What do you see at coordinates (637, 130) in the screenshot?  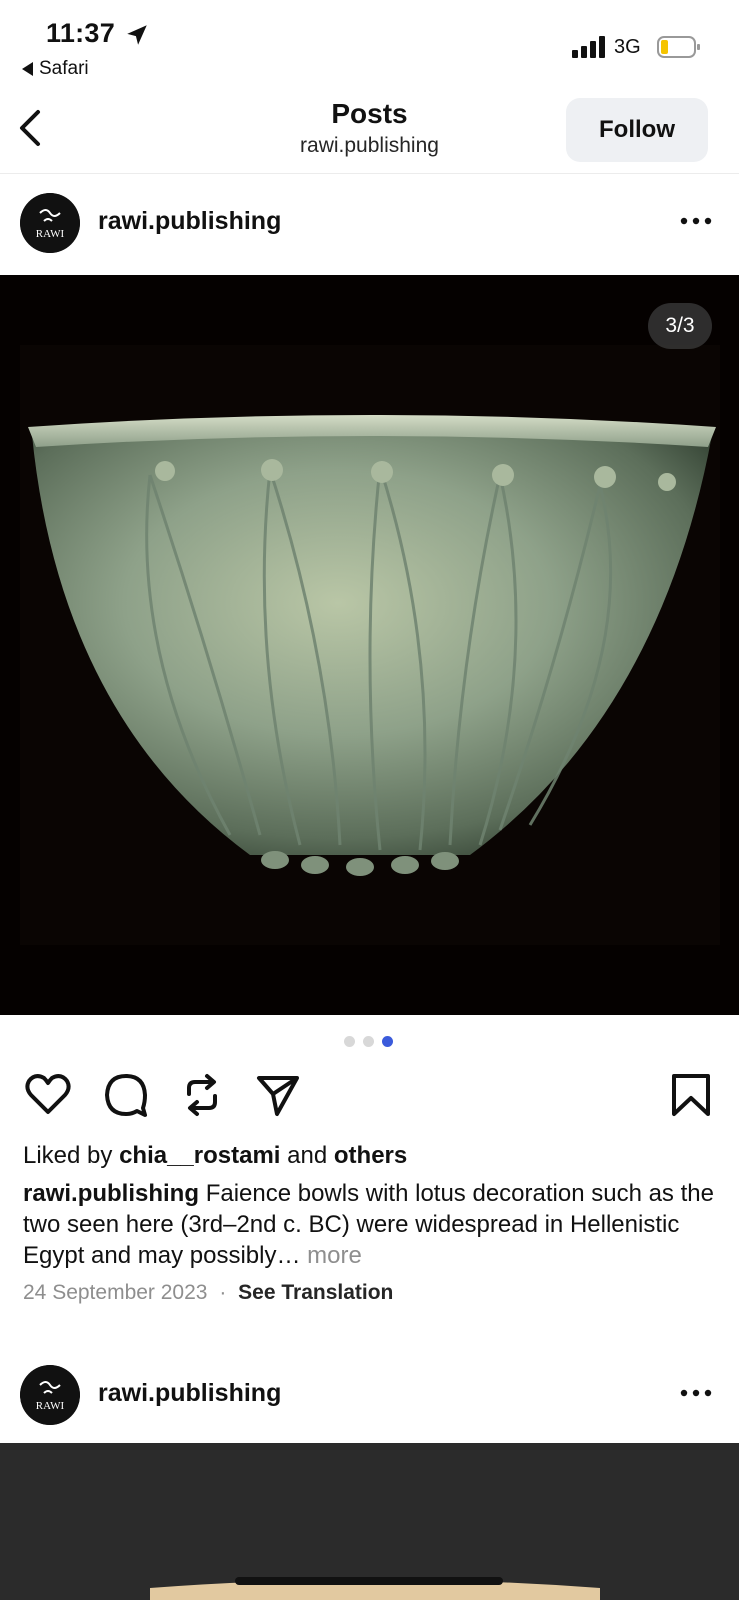 I see `follow-button: Follow` at bounding box center [637, 130].